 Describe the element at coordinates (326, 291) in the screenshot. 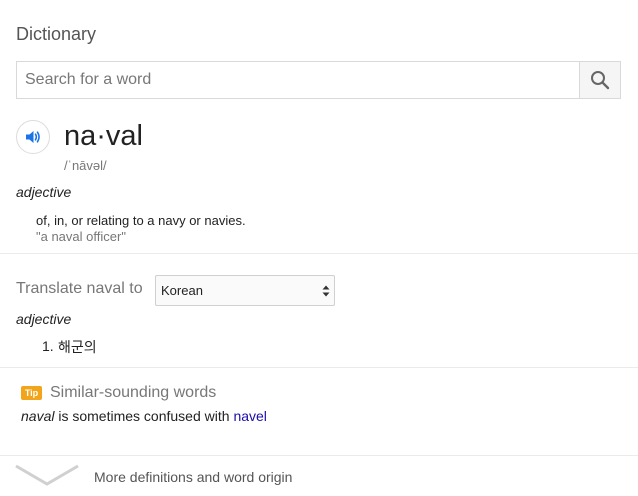

I see `select-arrows-icon` at that location.